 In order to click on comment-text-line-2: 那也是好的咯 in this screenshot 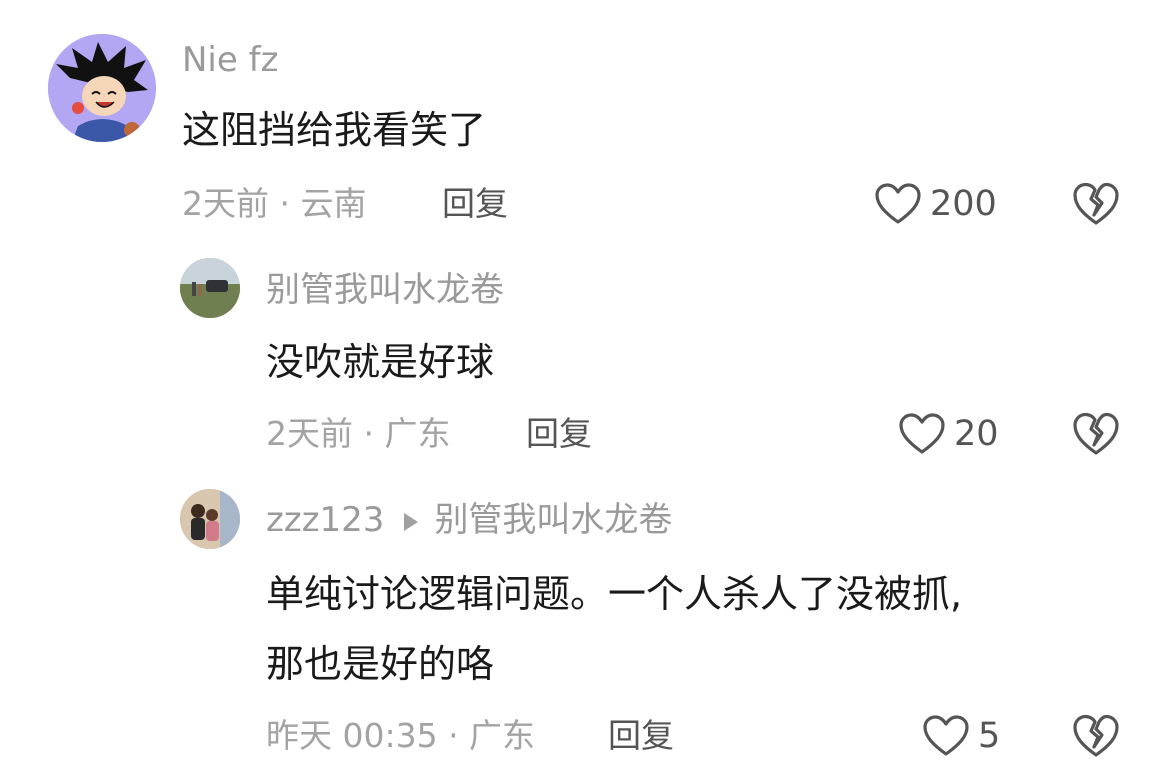, I will do `click(380, 664)`.